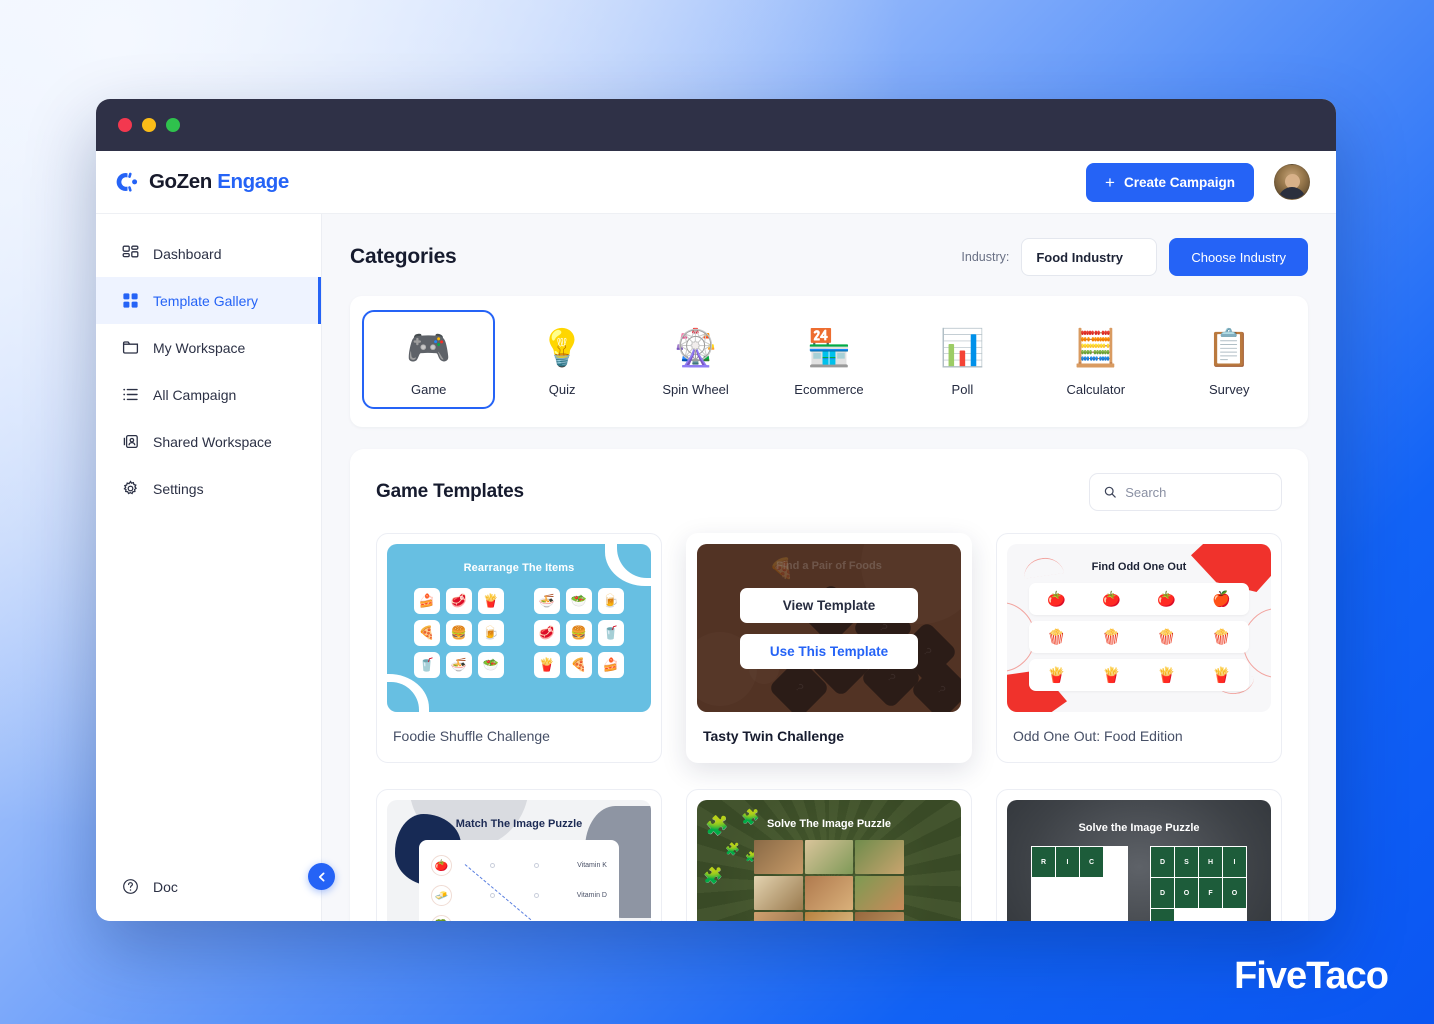  I want to click on template-thumbnail: ✓ Match The Image Puzzle 🍅 Vitamin K, so click(519, 860).